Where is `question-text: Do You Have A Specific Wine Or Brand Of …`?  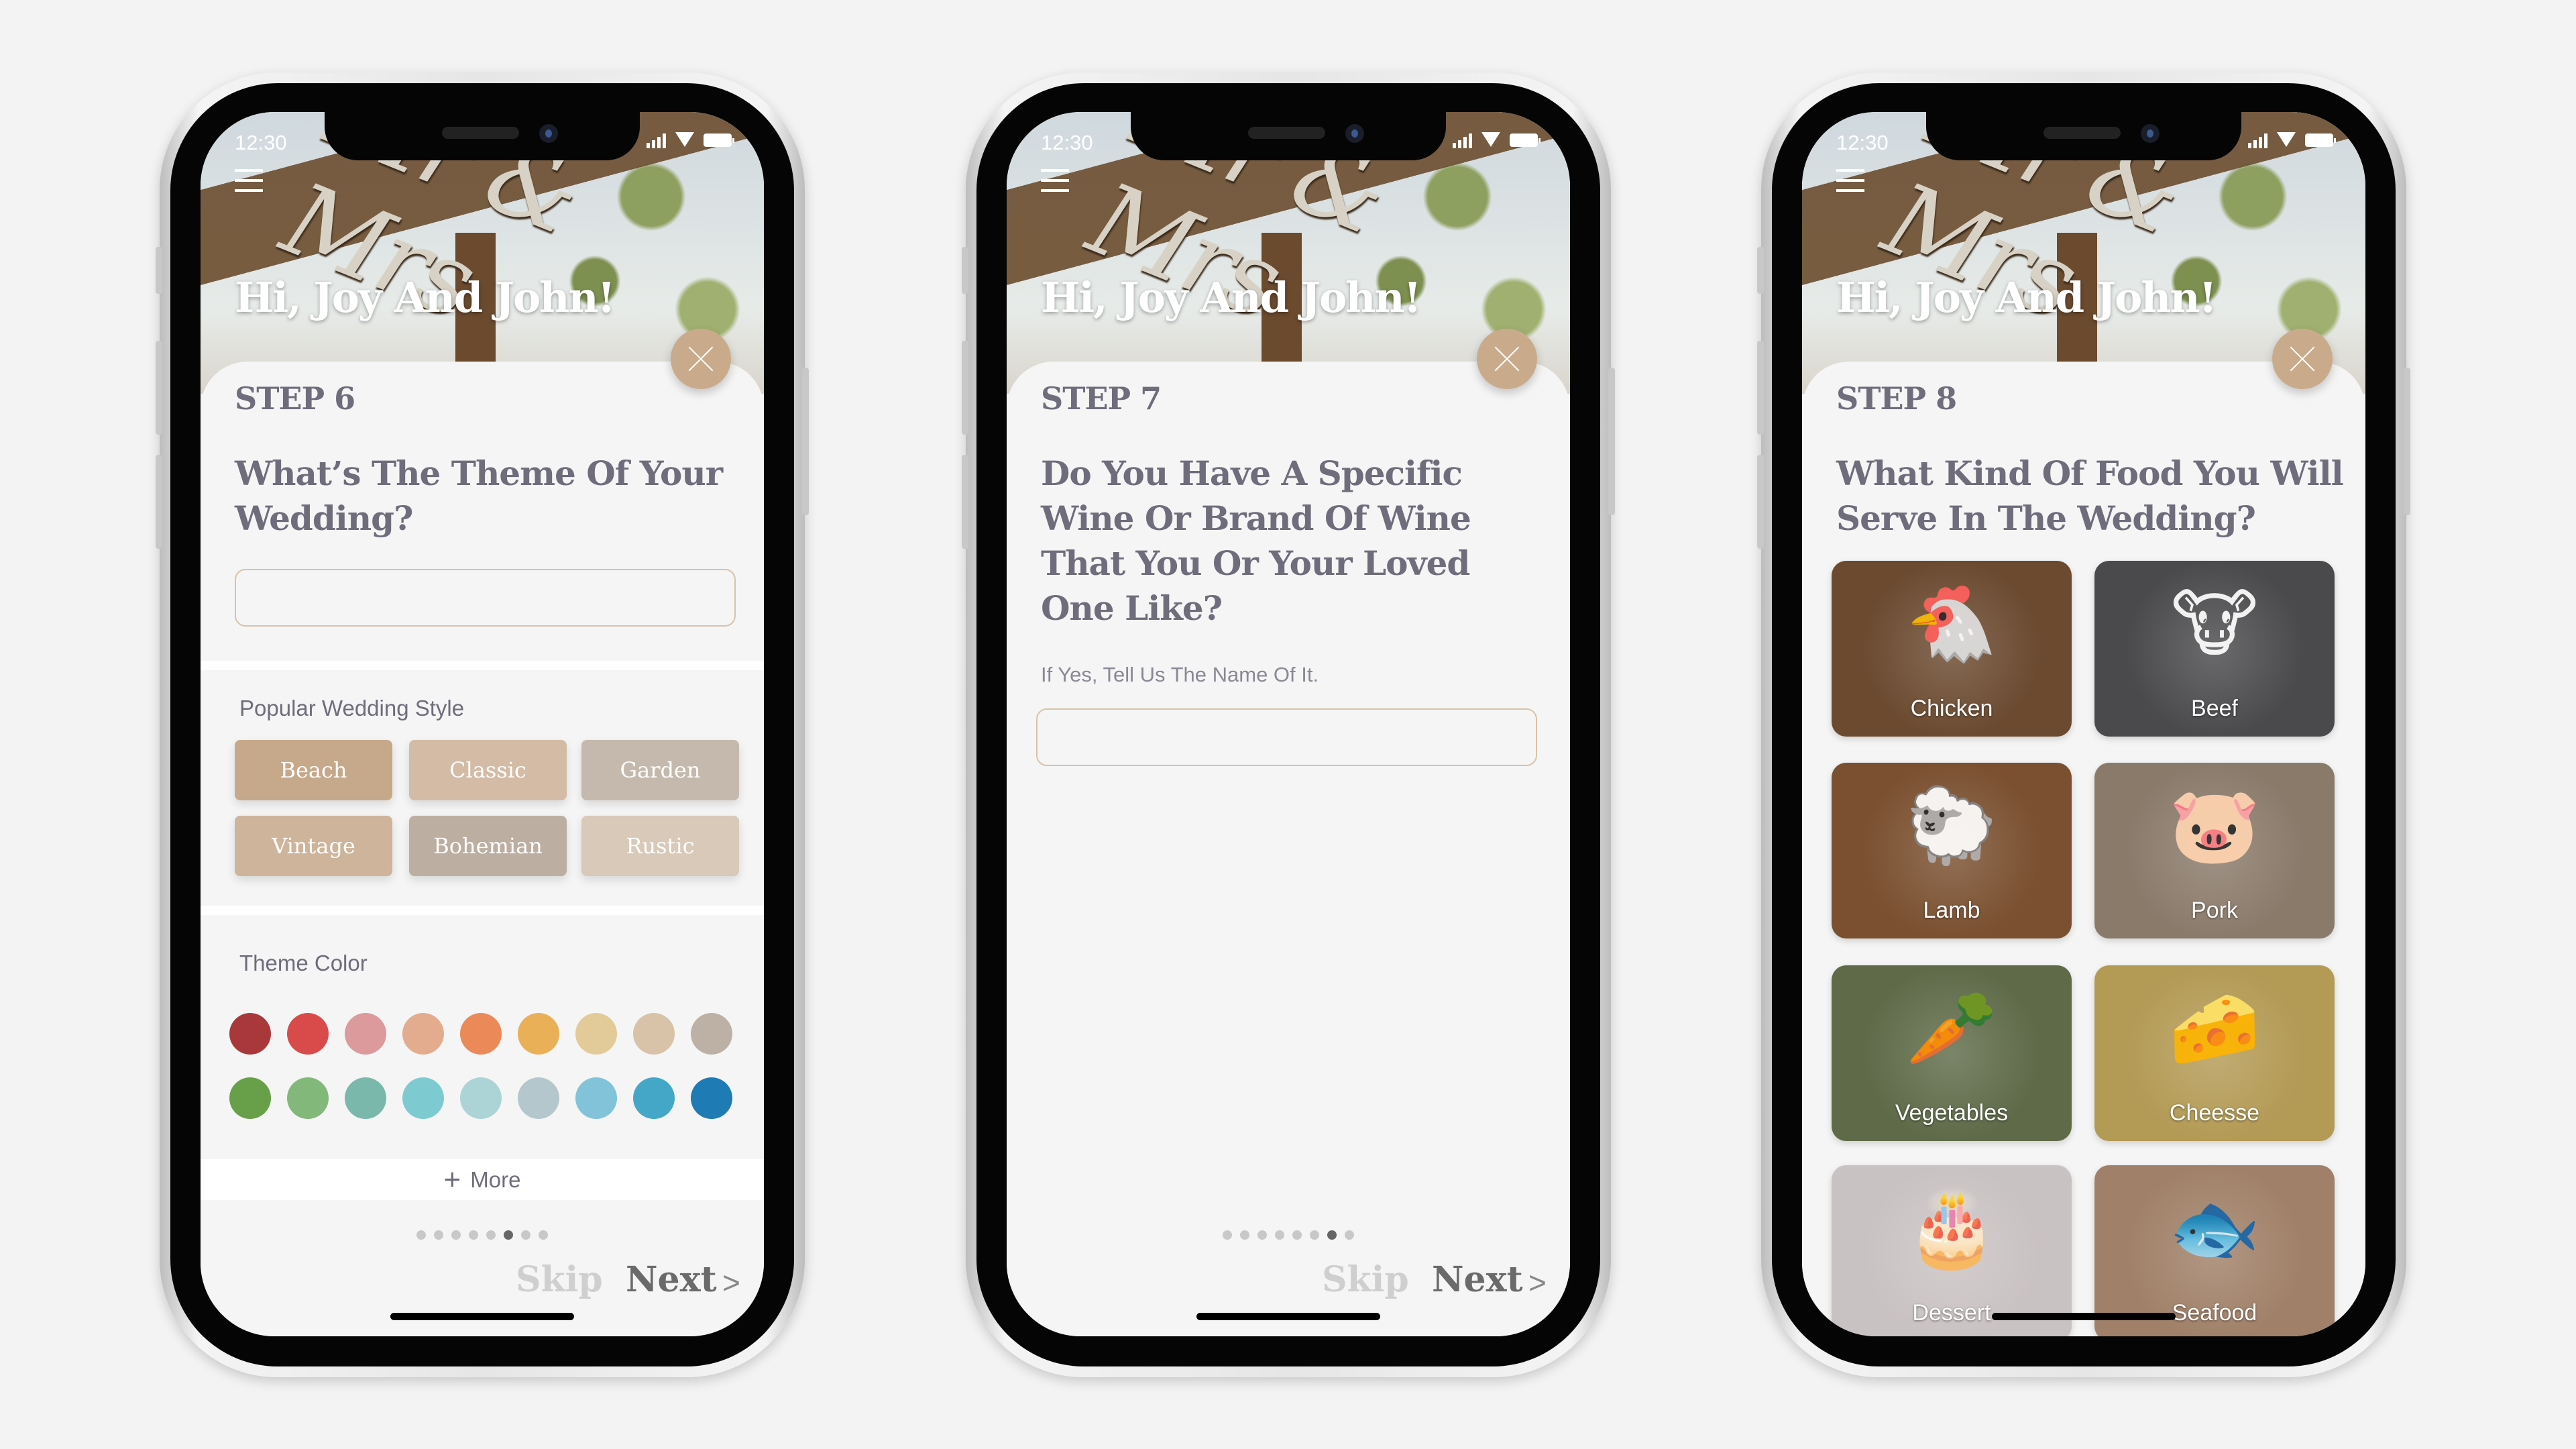
question-text: Do You Have A Specific Wine Or Brand Of … is located at coordinates (1256, 540).